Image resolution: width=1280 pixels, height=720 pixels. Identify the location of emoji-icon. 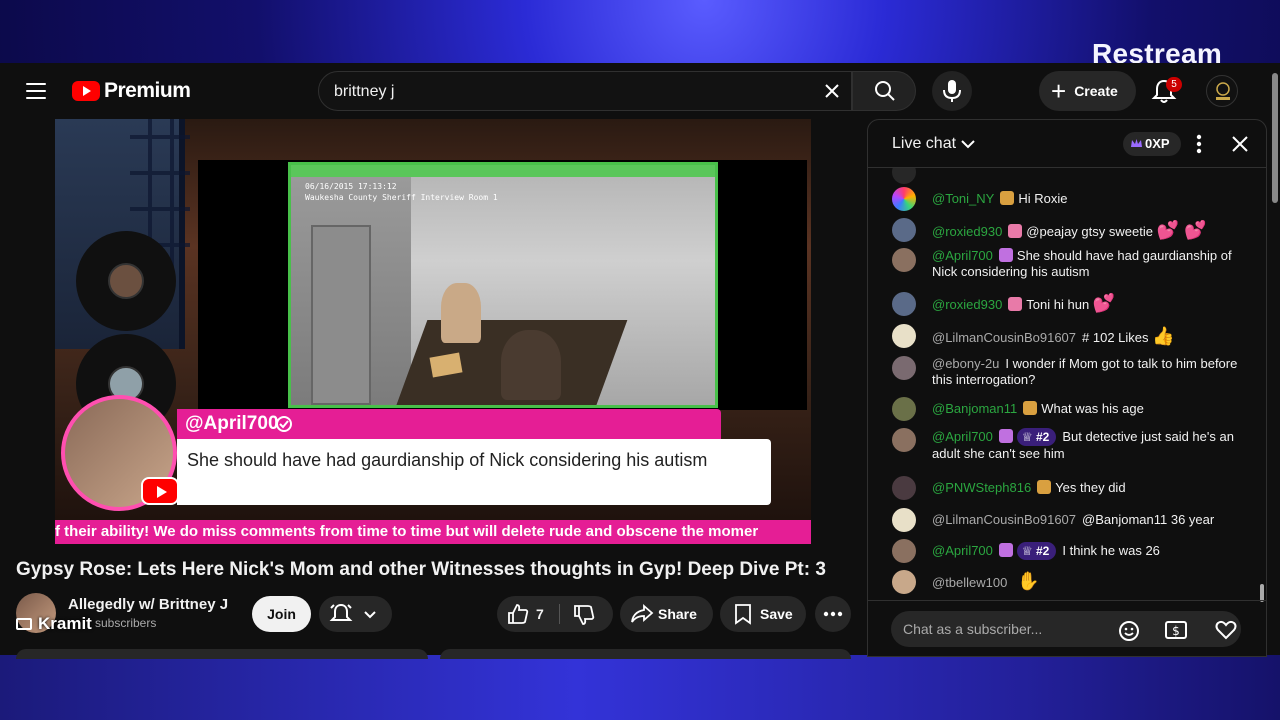
(1129, 631).